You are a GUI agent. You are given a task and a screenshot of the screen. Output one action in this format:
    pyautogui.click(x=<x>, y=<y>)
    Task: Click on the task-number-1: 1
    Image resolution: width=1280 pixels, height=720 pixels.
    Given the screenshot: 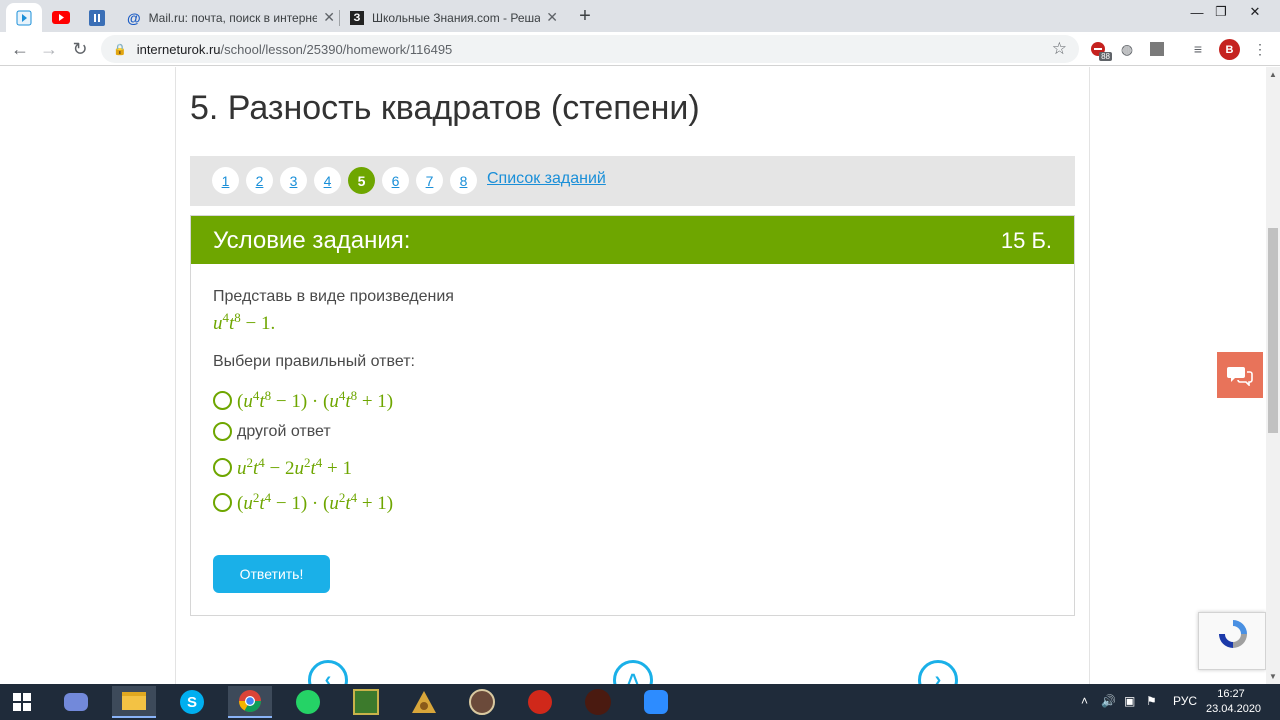 What is the action you would take?
    pyautogui.click(x=225, y=180)
    